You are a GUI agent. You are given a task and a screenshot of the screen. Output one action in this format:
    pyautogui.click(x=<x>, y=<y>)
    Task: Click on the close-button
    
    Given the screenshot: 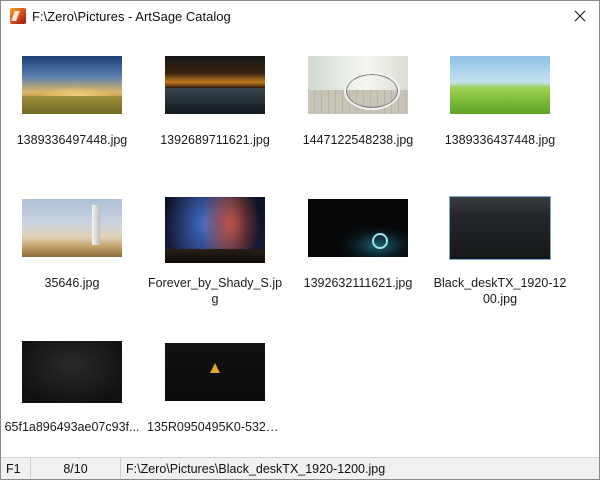 What is the action you would take?
    pyautogui.click(x=580, y=16)
    